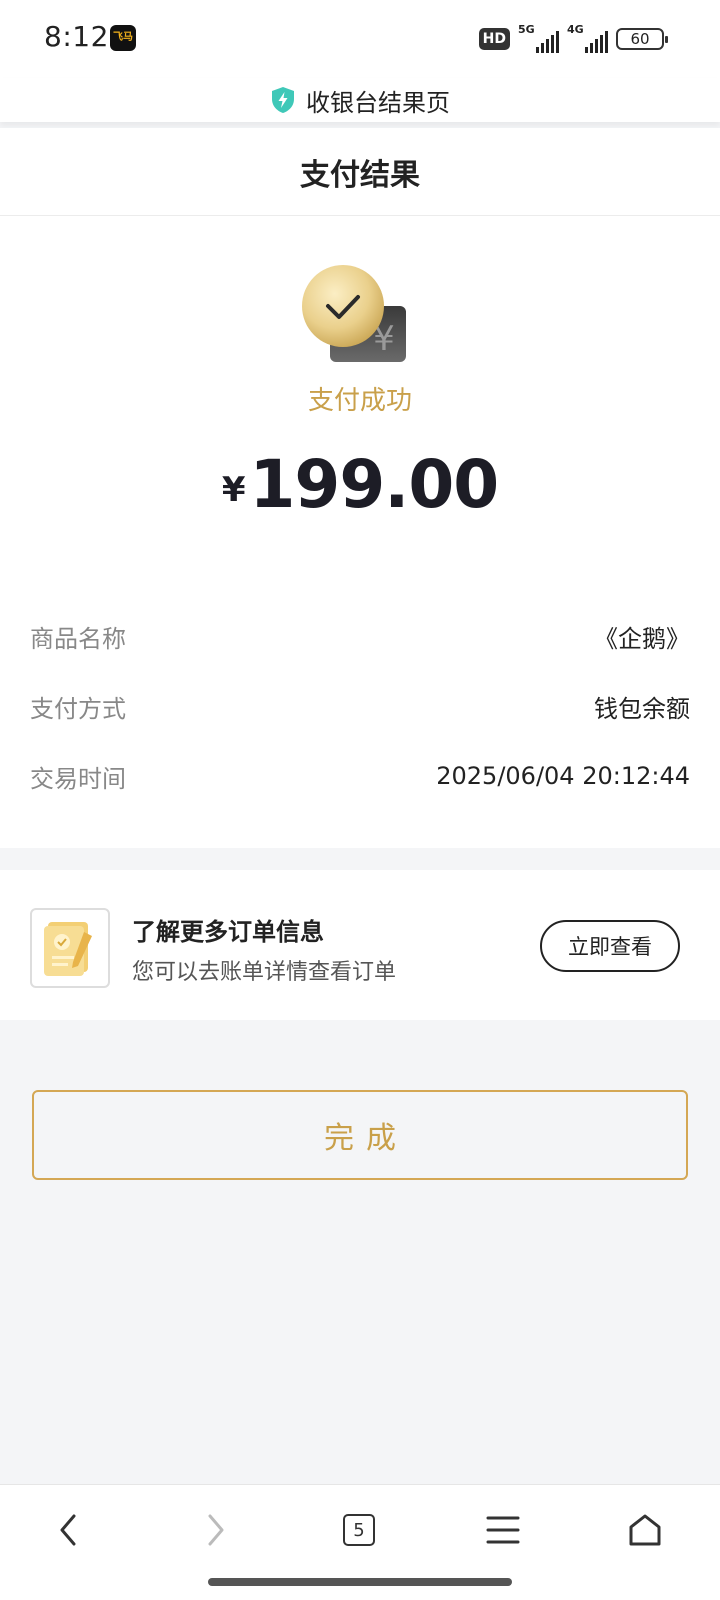 Image resolution: width=720 pixels, height=1600 pixels. I want to click on payment-success-icon: ¥, so click(354, 313).